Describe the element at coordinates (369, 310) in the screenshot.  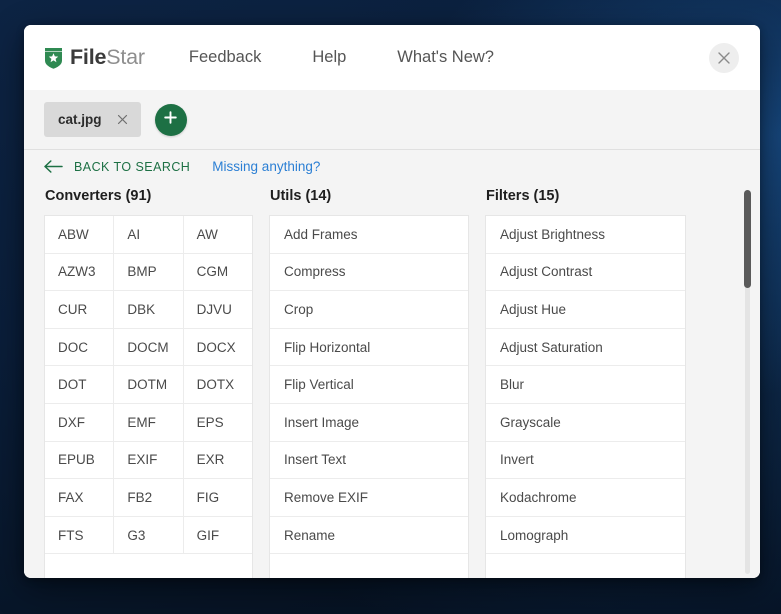
I see `util-item: Crop` at that location.